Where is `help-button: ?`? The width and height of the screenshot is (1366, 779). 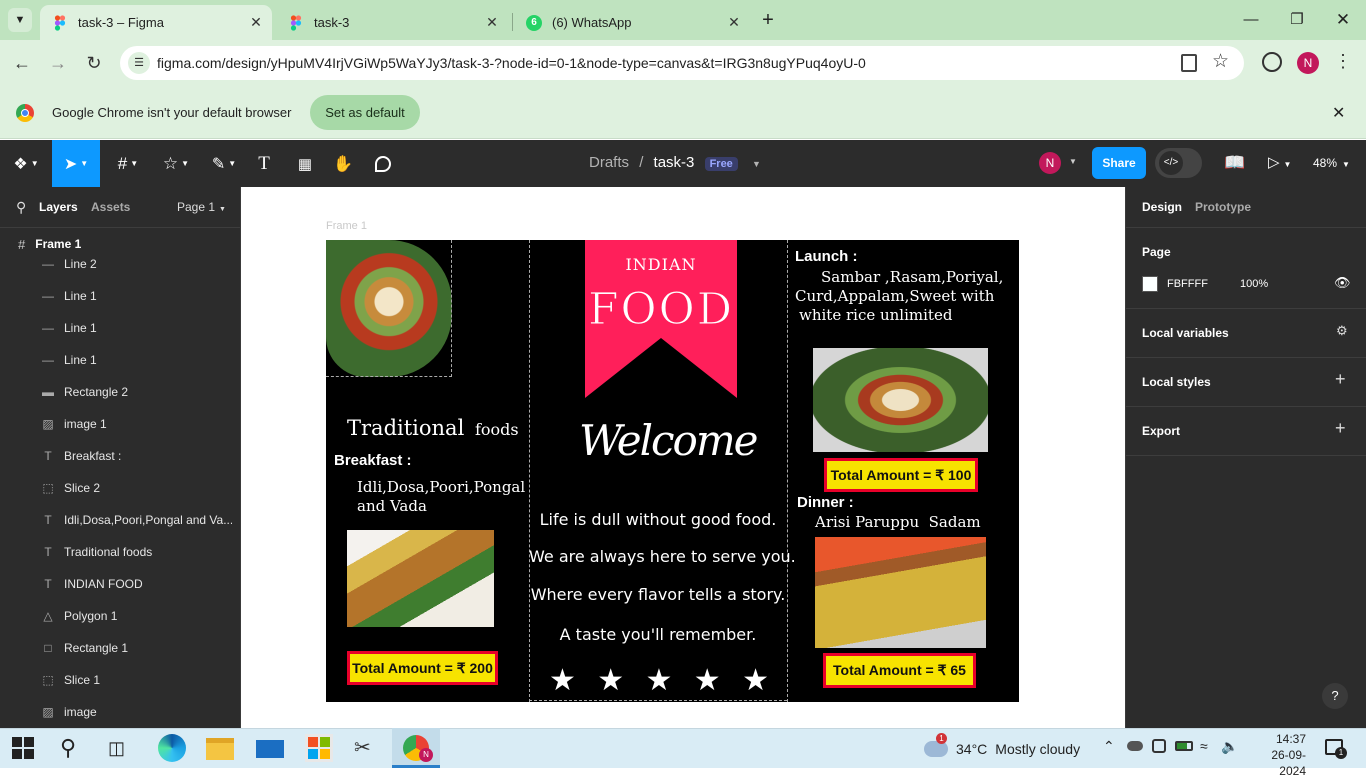
help-button: ? is located at coordinates (1335, 696).